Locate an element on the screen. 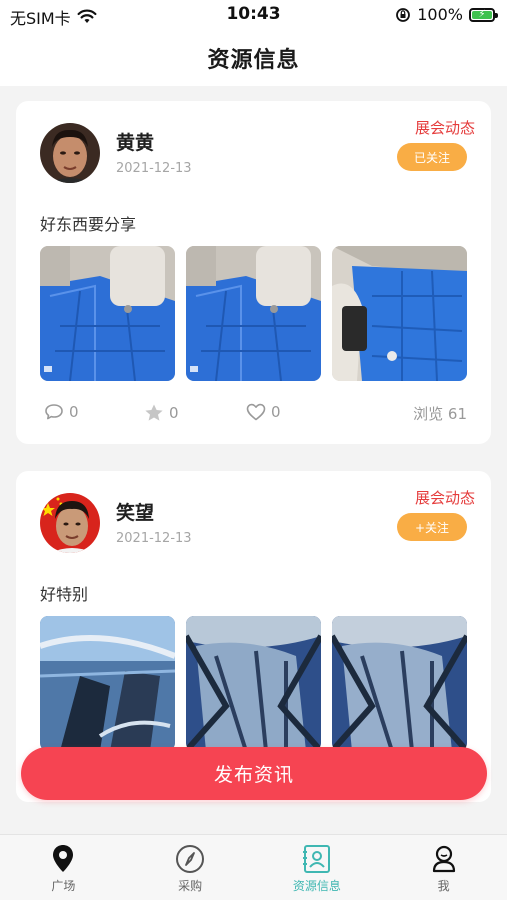  status-bar: 无SIM卡 10:43 100% ⚡ is located at coordinates (253, 15).